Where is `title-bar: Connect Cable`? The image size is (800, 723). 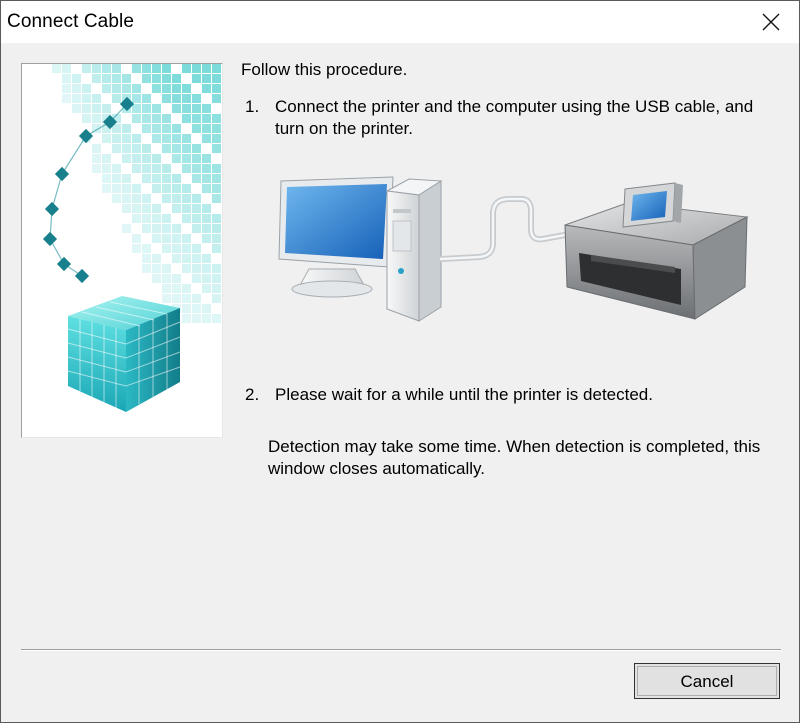 title-bar: Connect Cable is located at coordinates (400, 22).